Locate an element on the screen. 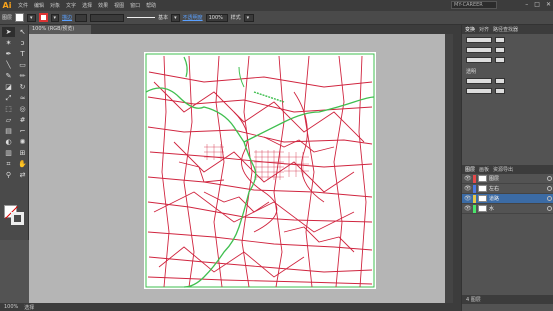 The height and width of the screenshot is (311, 553). tab-asset-export: 资源导出 is located at coordinates (503, 169).